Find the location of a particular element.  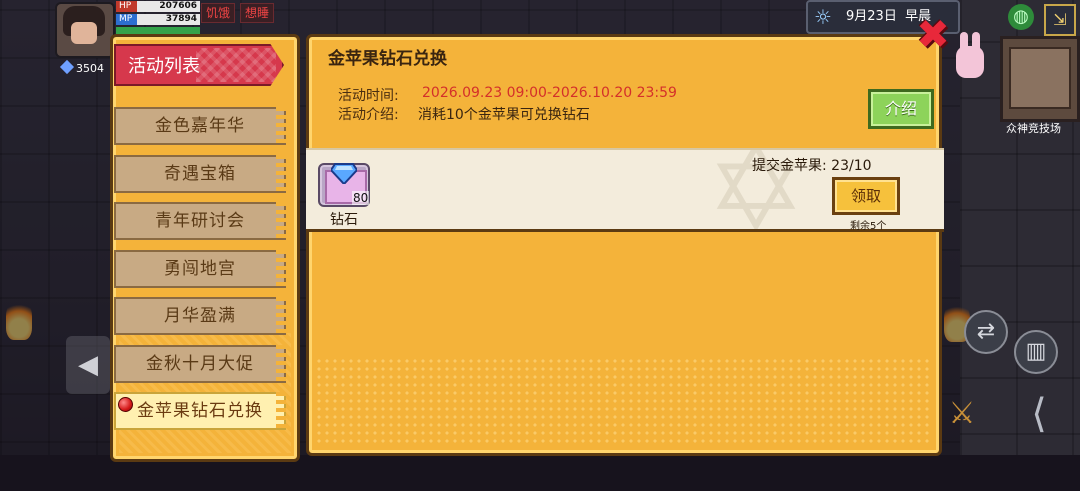

status-sleepy: 想睡 is located at coordinates (257, 13).